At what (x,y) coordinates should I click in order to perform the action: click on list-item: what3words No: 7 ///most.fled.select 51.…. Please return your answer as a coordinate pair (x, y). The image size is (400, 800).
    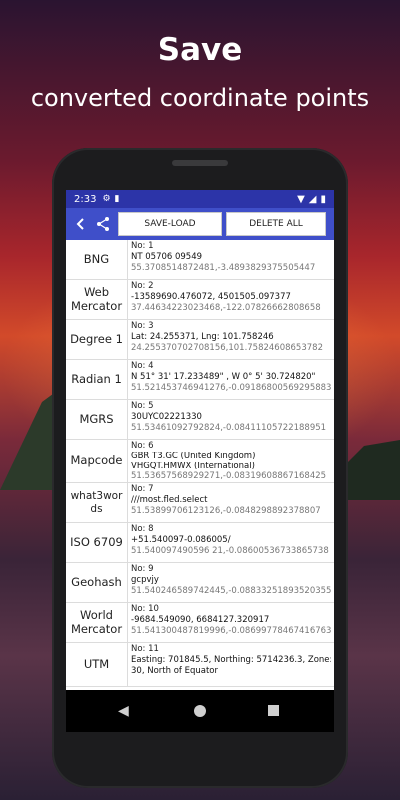
    Looking at the image, I should click on (200, 503).